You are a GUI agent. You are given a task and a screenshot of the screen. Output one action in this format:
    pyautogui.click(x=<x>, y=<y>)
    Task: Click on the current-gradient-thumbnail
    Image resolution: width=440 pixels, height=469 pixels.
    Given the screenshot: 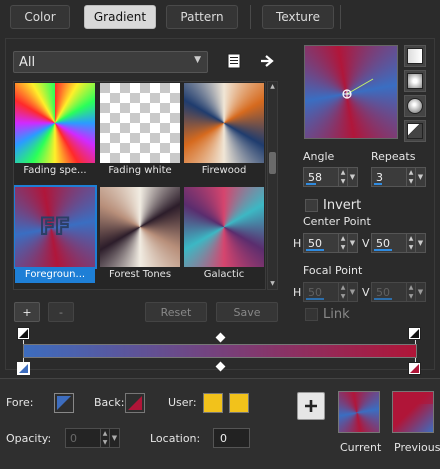 What is the action you would take?
    pyautogui.click(x=359, y=412)
    